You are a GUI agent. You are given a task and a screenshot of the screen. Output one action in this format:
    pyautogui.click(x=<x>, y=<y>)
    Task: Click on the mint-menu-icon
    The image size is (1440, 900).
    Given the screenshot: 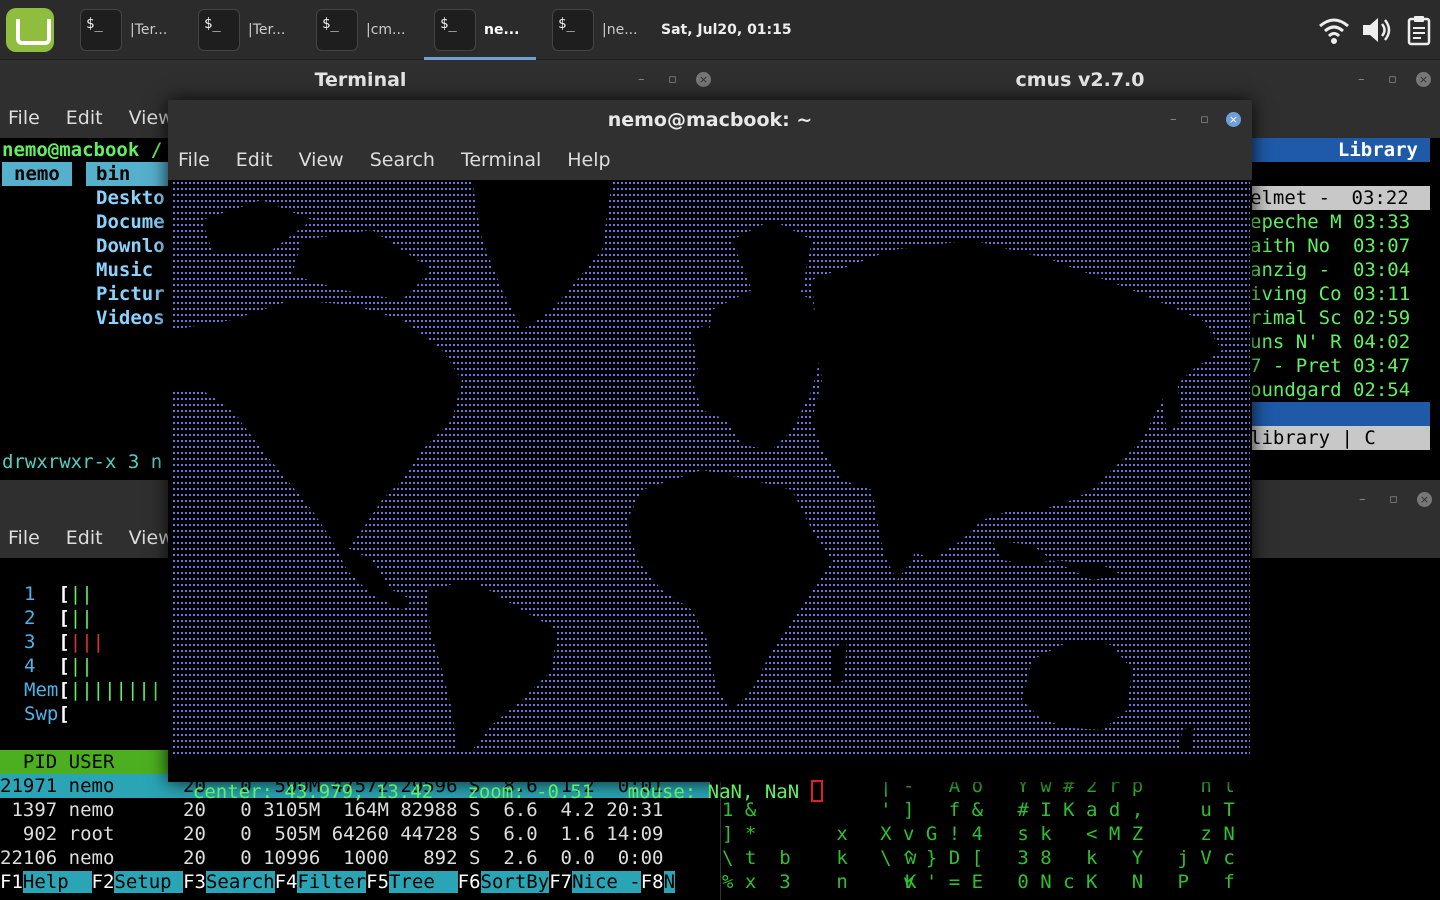 What is the action you would take?
    pyautogui.click(x=30, y=30)
    